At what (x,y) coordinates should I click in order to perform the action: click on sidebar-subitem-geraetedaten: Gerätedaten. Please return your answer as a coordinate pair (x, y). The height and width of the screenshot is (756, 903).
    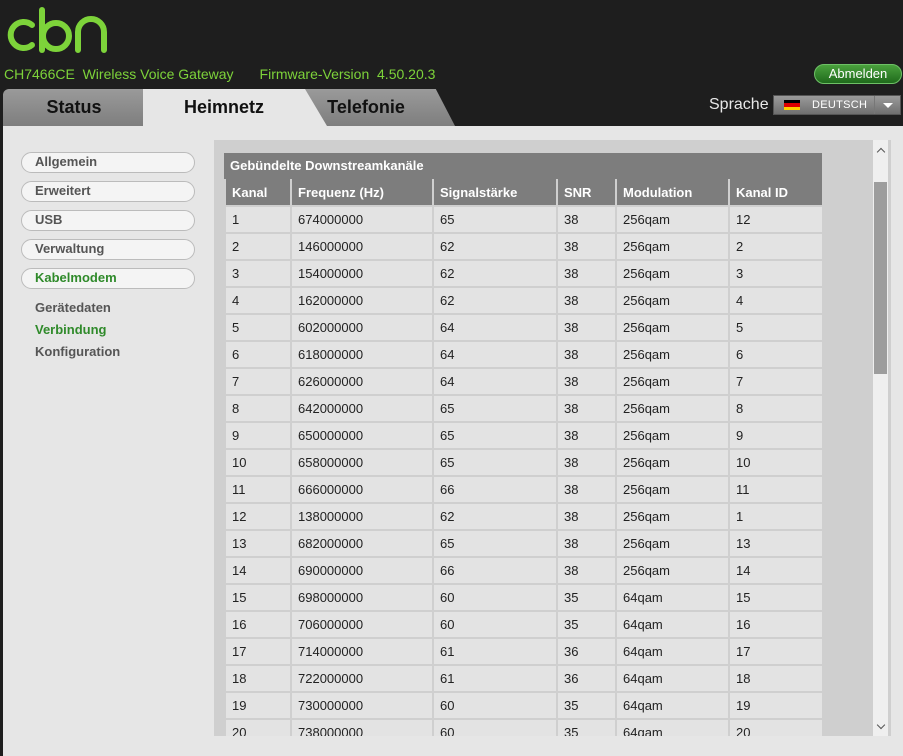
    Looking at the image, I should click on (109, 308).